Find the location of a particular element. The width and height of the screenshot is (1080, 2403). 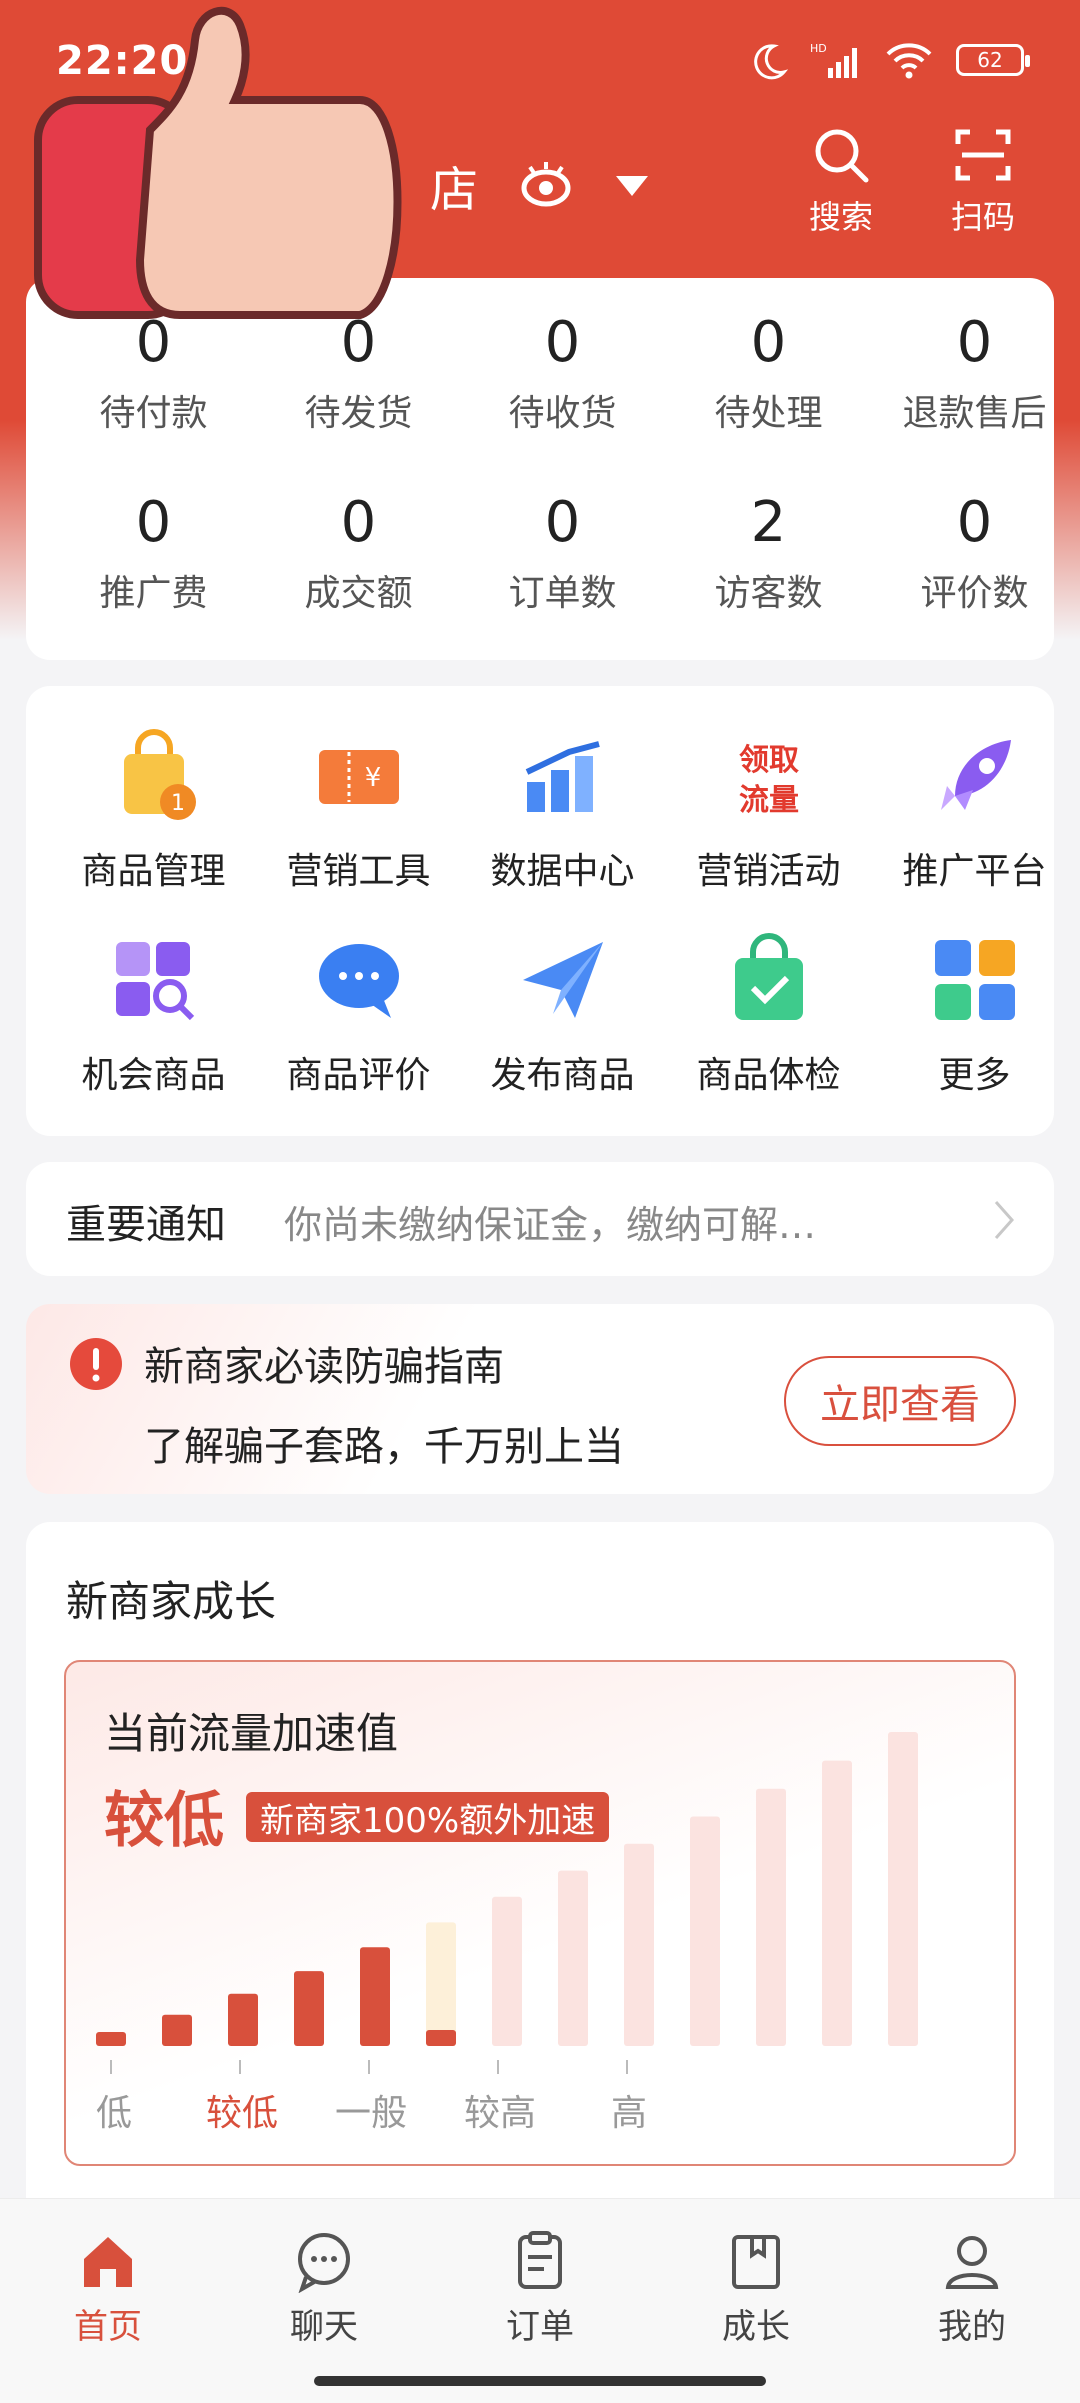

home-icon is located at coordinates (108, 2262).